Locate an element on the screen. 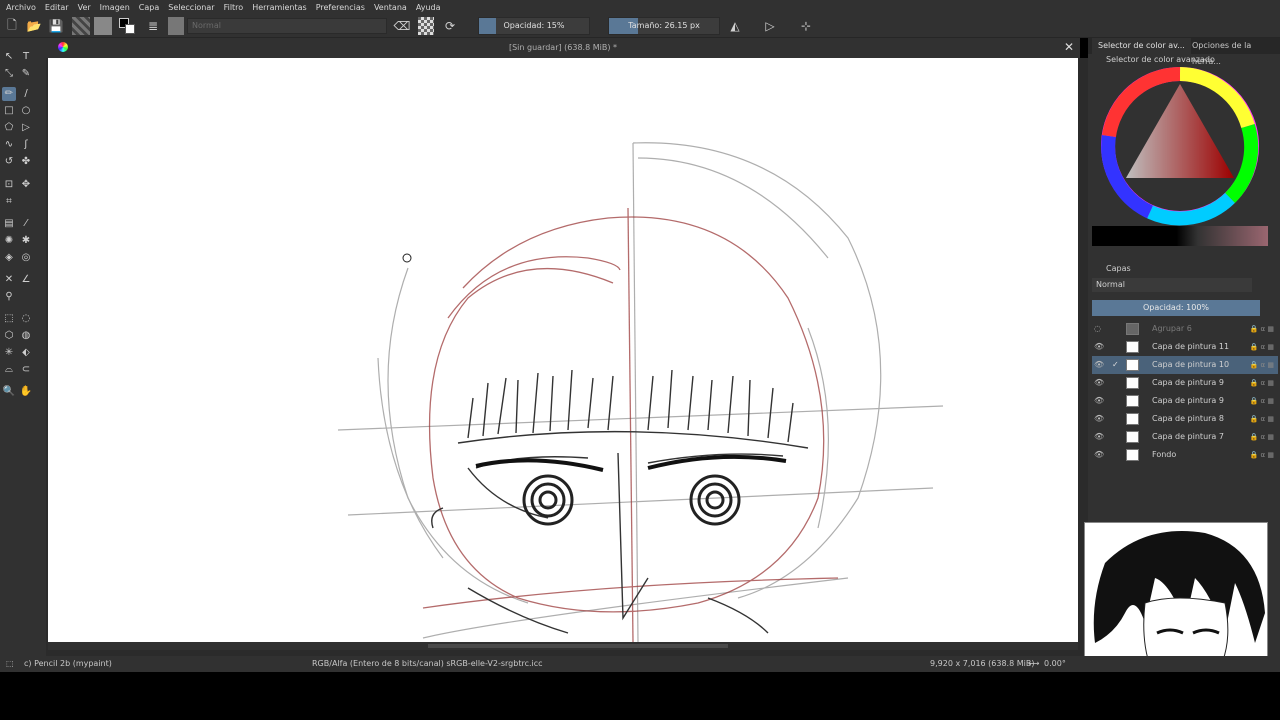 The image size is (1280, 720). mirror-vertical-icon: ▷ is located at coordinates (770, 26).